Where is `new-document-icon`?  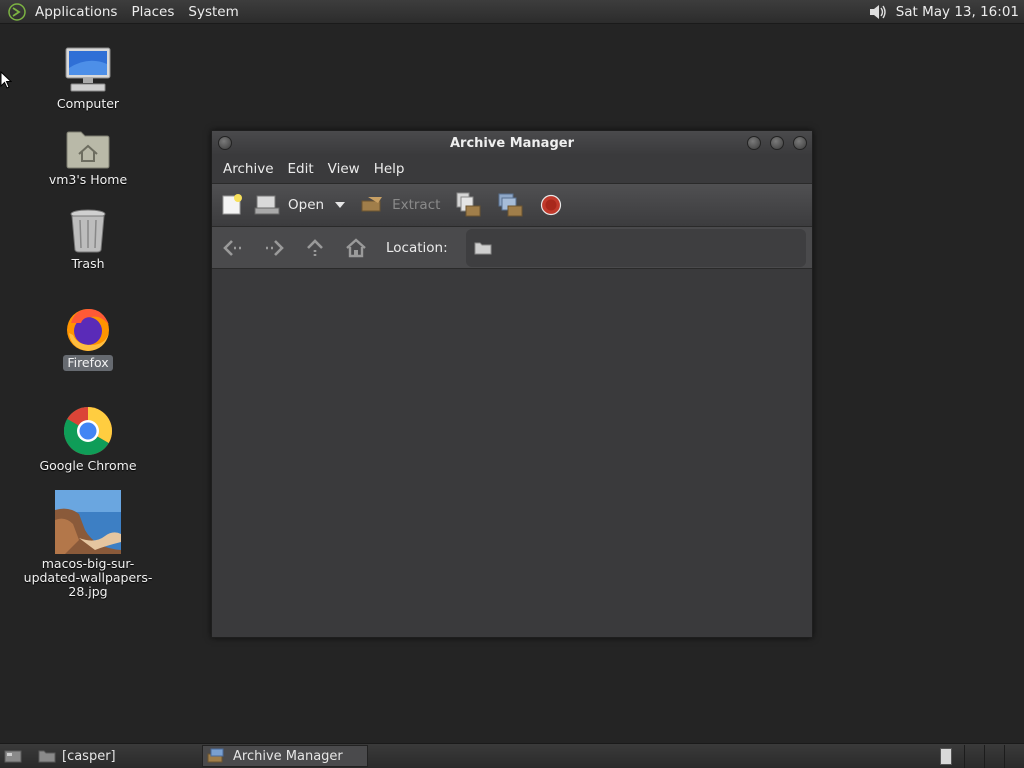 new-document-icon is located at coordinates (232, 204).